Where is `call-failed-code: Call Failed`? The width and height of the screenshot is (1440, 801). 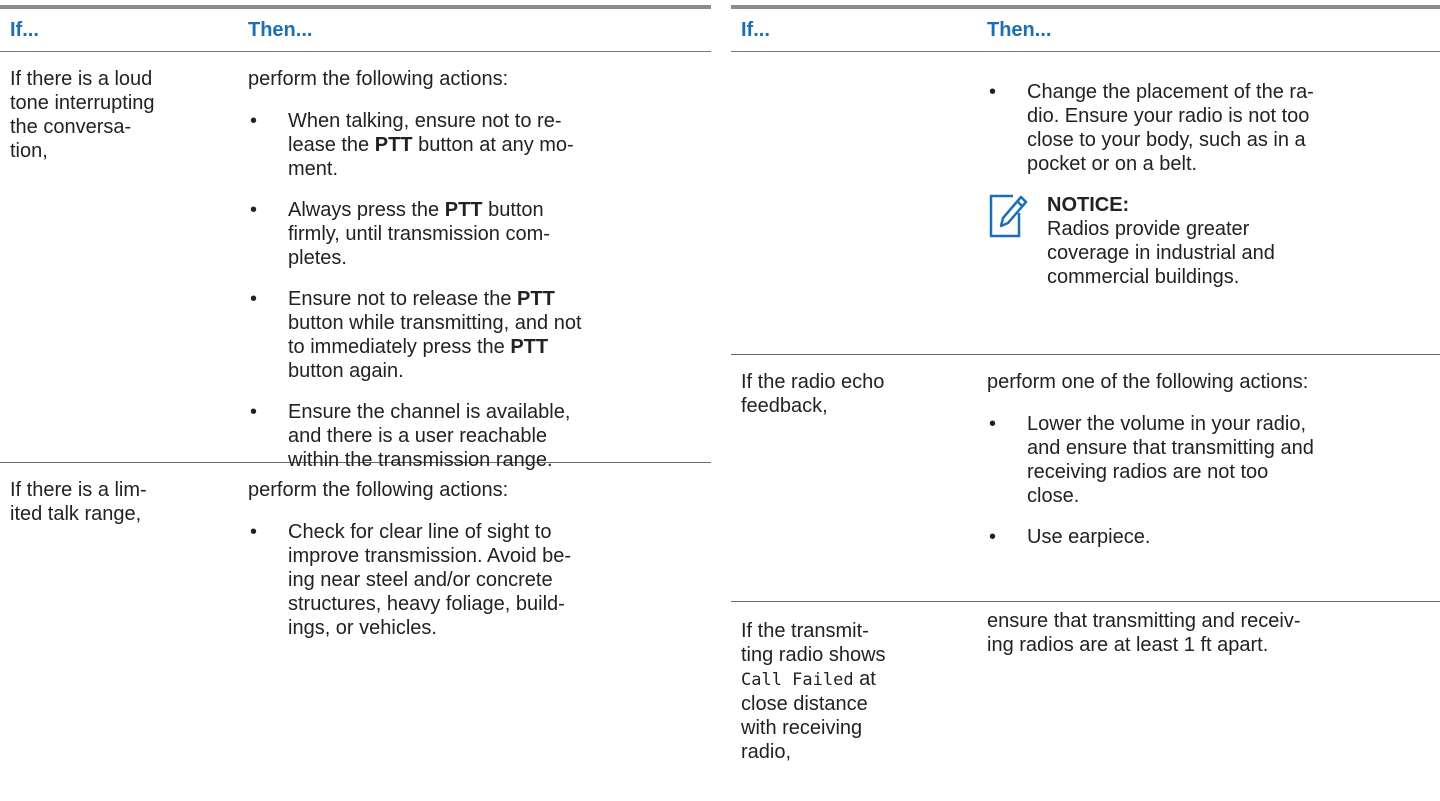
call-failed-code: Call Failed is located at coordinates (797, 680).